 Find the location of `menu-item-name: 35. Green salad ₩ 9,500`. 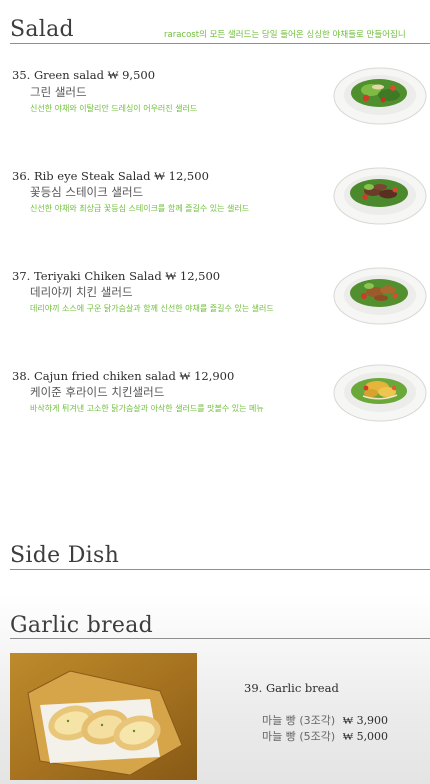

menu-item-name: 35. Green salad ₩ 9,500 is located at coordinates (84, 75).